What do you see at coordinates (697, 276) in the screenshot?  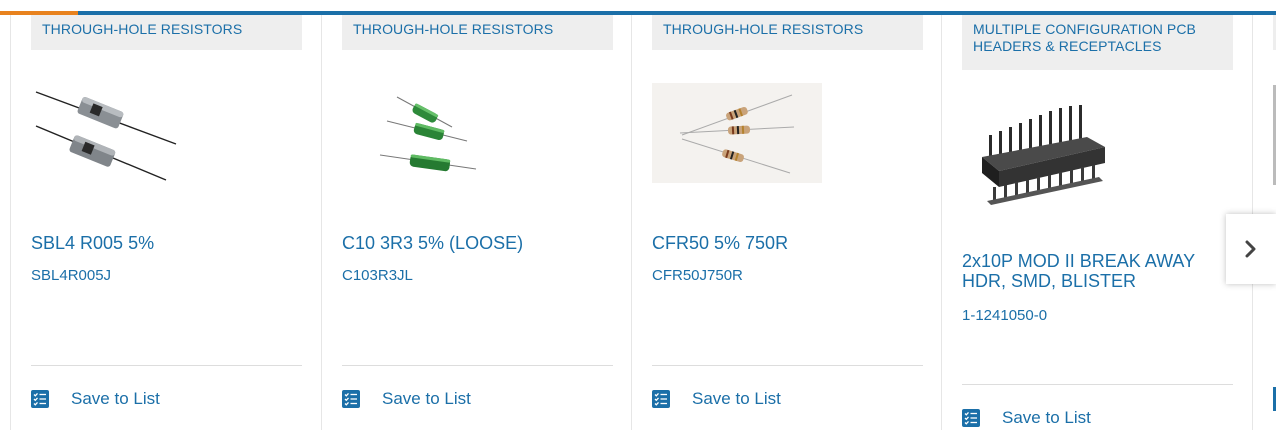 I see `part-number: CFR50J750R` at bounding box center [697, 276].